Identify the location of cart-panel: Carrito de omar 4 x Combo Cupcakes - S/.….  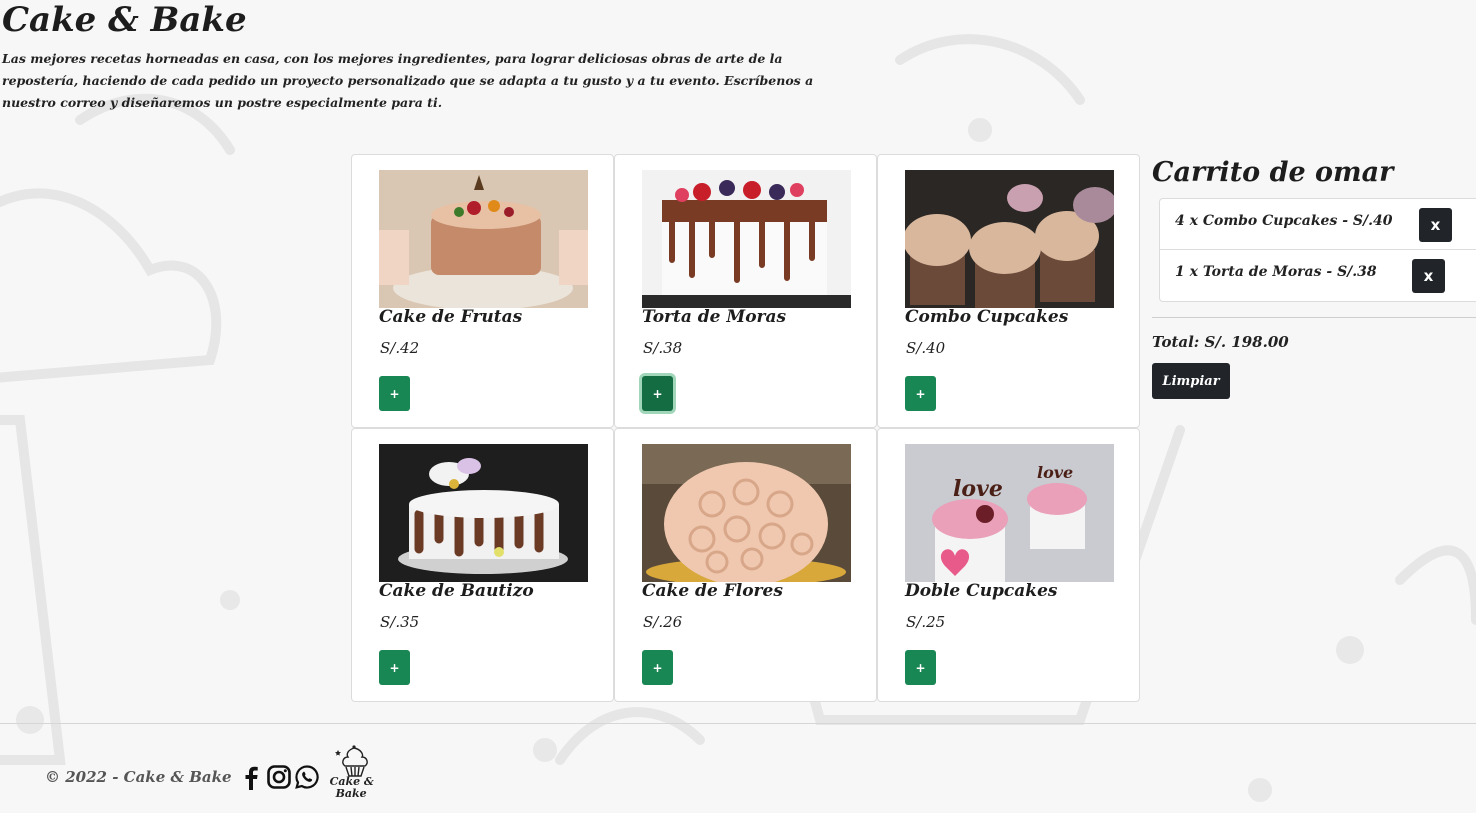
(1314, 276).